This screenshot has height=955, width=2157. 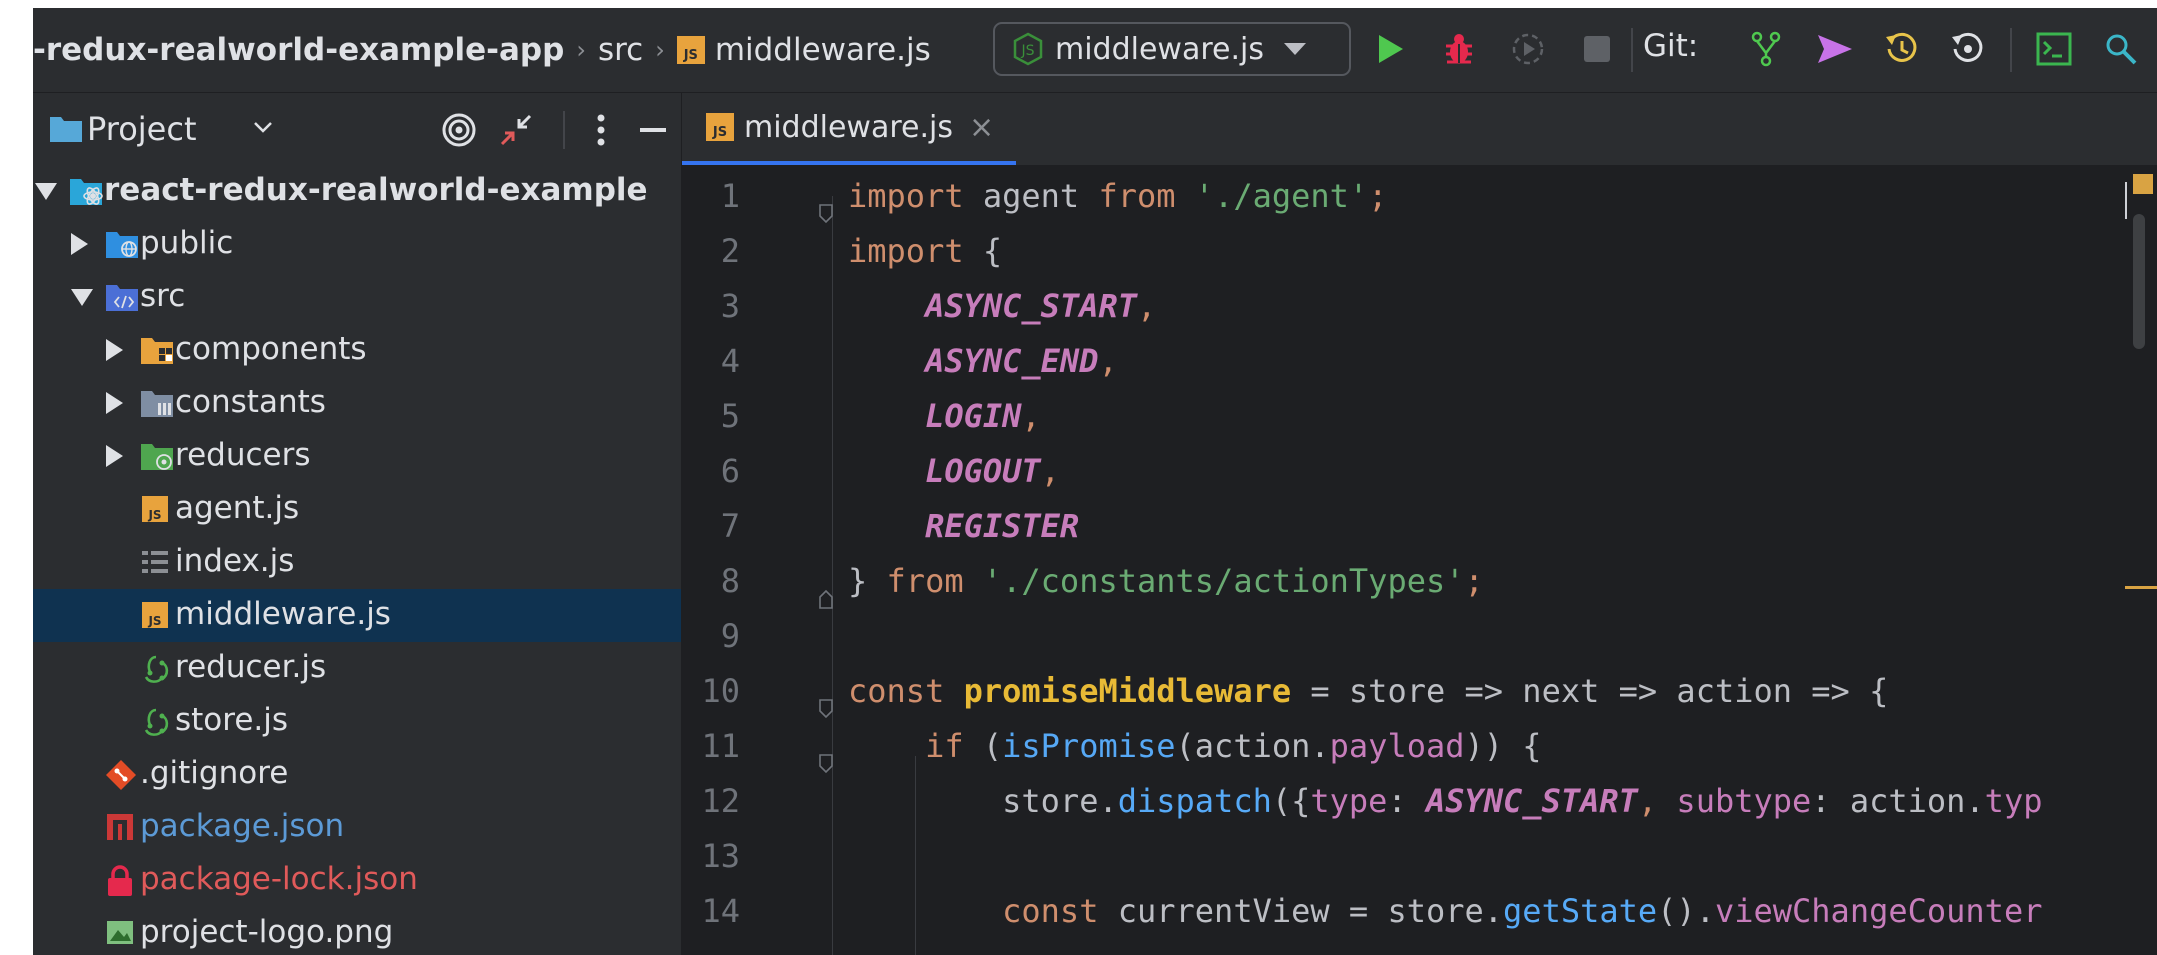 What do you see at coordinates (1419, 306) in the screenshot?
I see `code-line: 3 ASYNC_START,` at bounding box center [1419, 306].